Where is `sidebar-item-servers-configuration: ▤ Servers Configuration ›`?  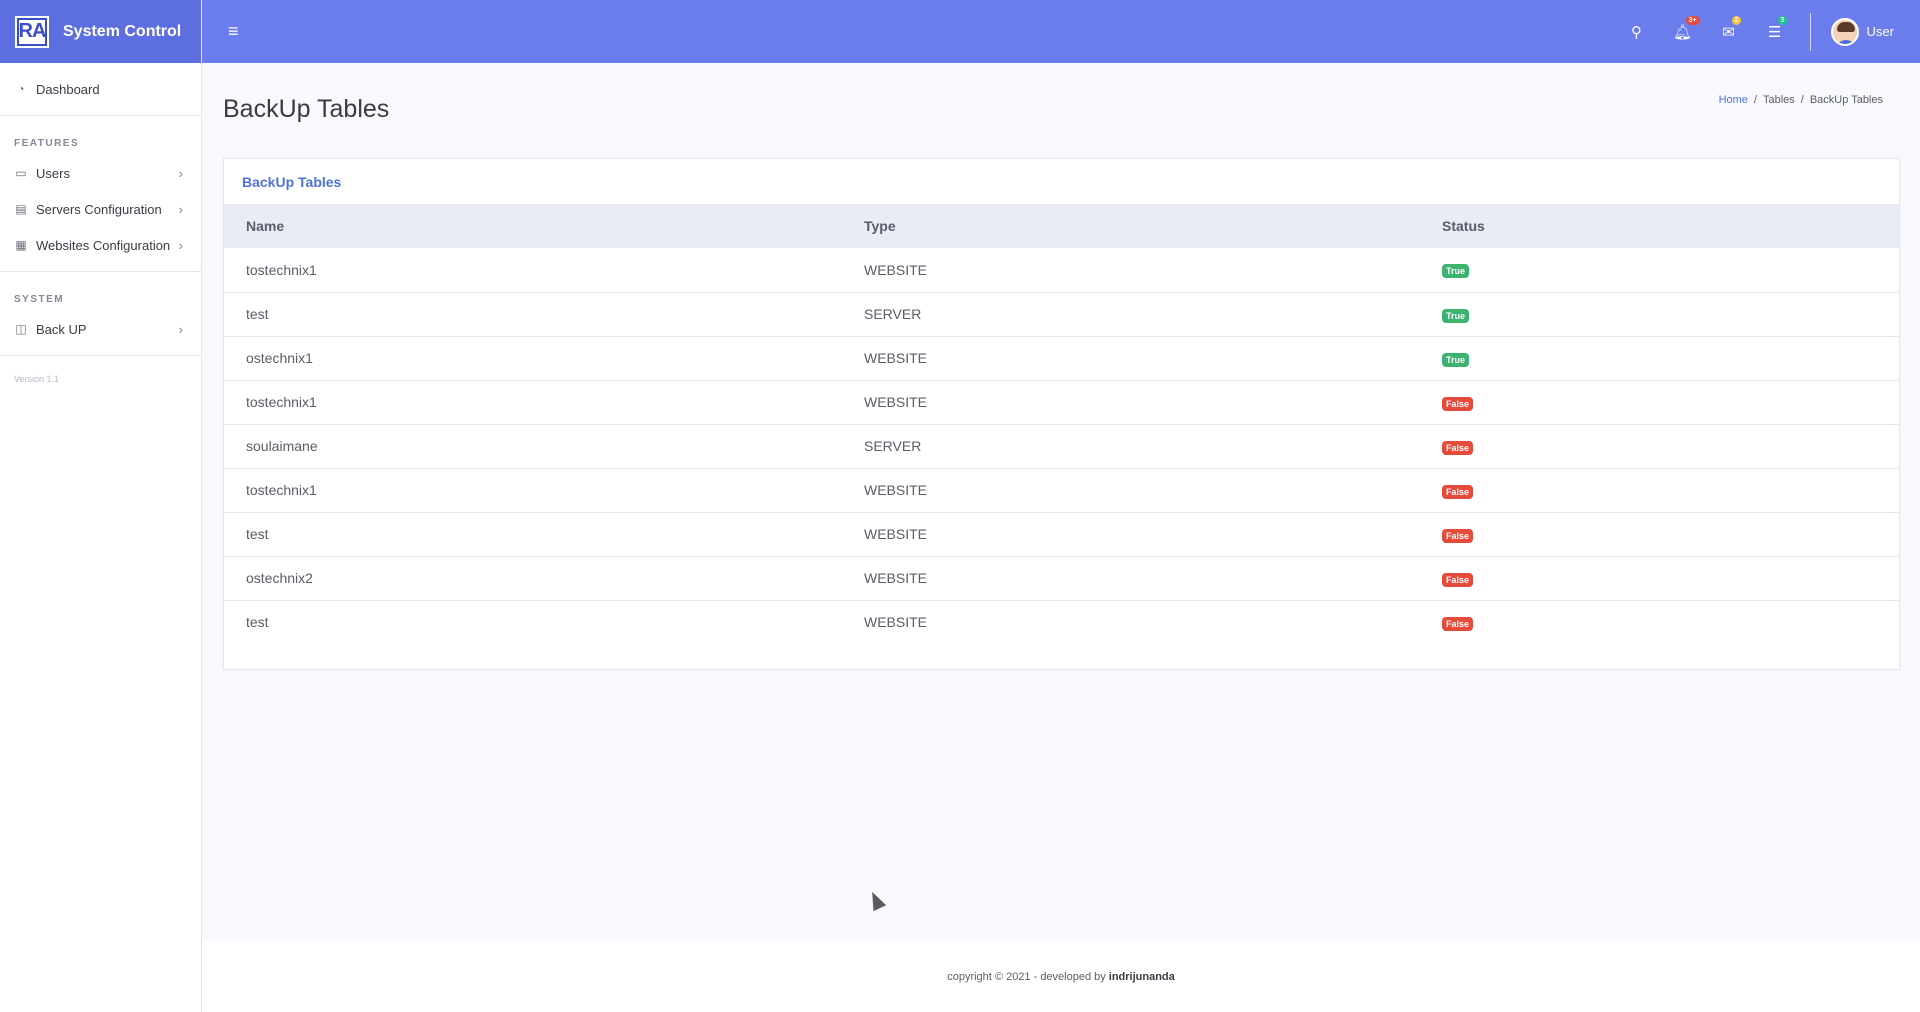
sidebar-item-servers-configuration: ▤ Servers Configuration › is located at coordinates (100, 209).